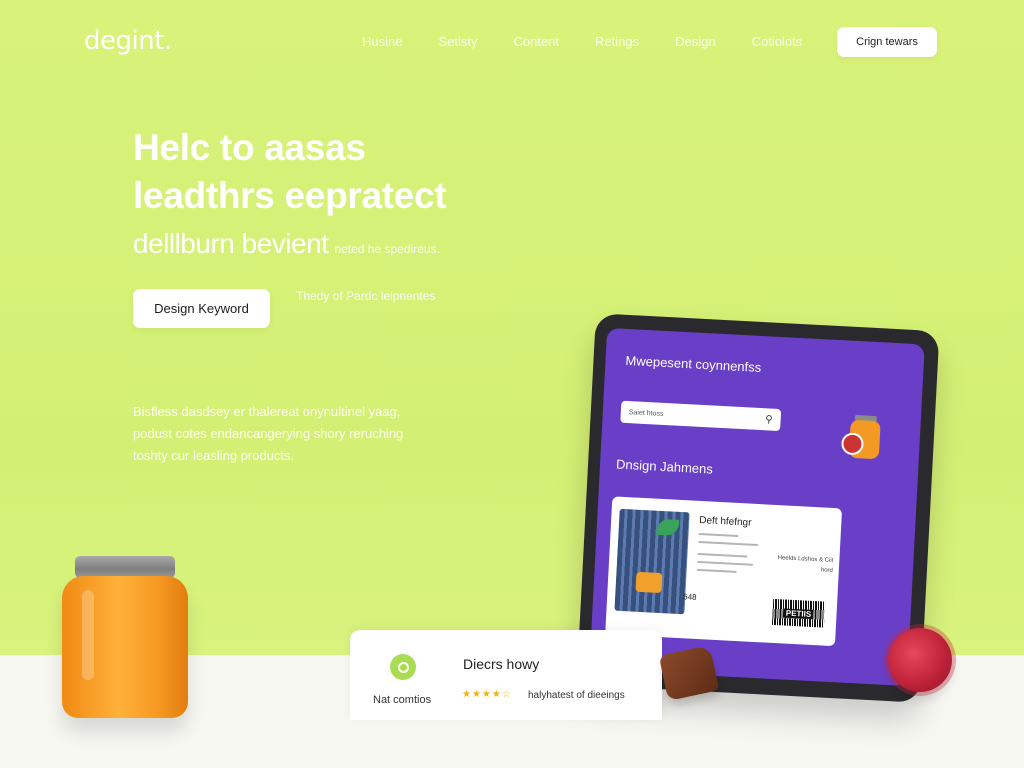 This screenshot has width=1024, height=768. I want to click on hero-subtitle: delllburn bevient neted he spedireus., so click(286, 244).